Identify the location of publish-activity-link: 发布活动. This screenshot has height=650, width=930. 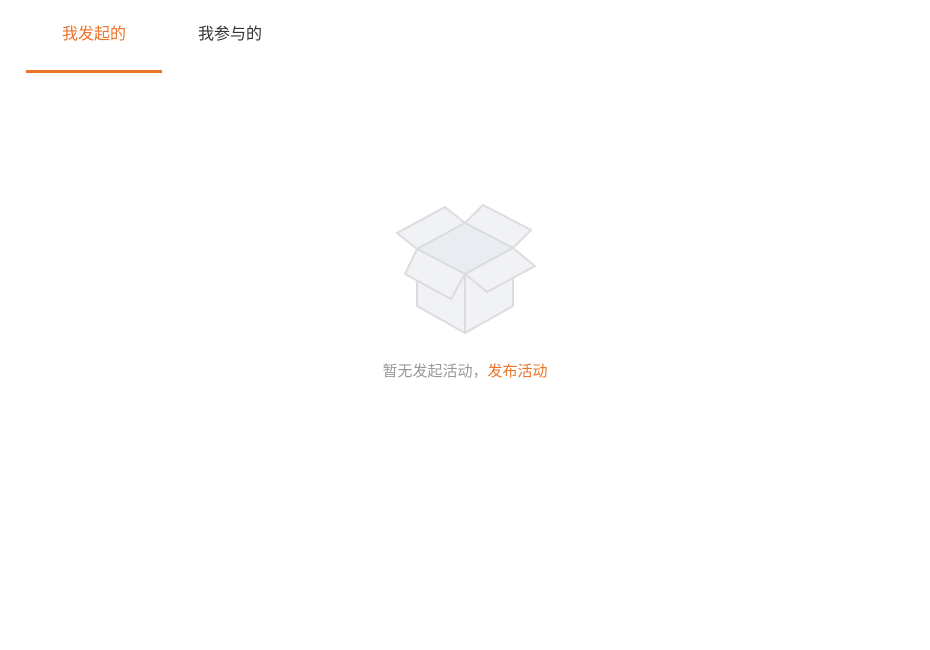
(518, 371).